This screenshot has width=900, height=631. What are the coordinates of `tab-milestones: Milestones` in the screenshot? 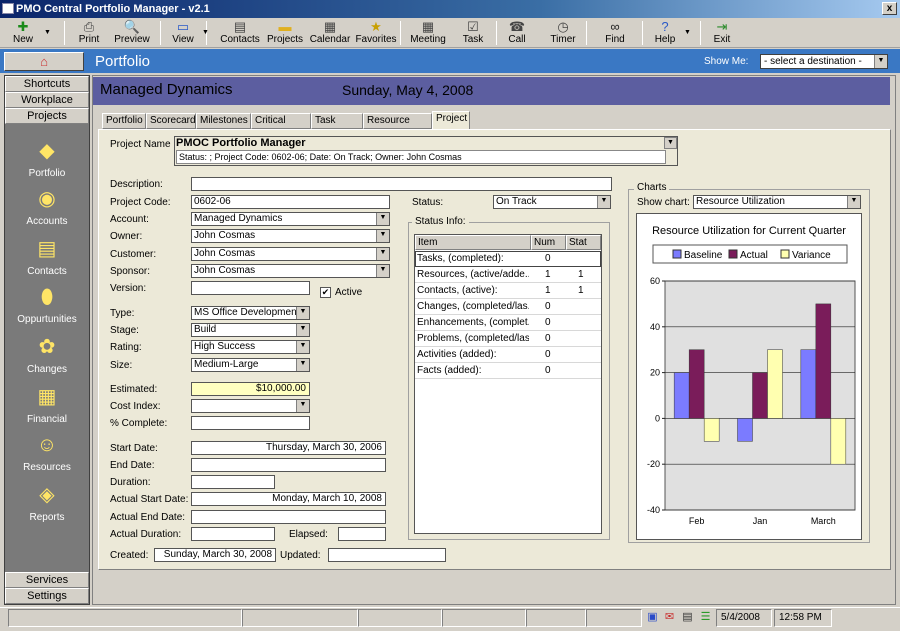 It's located at (223, 121).